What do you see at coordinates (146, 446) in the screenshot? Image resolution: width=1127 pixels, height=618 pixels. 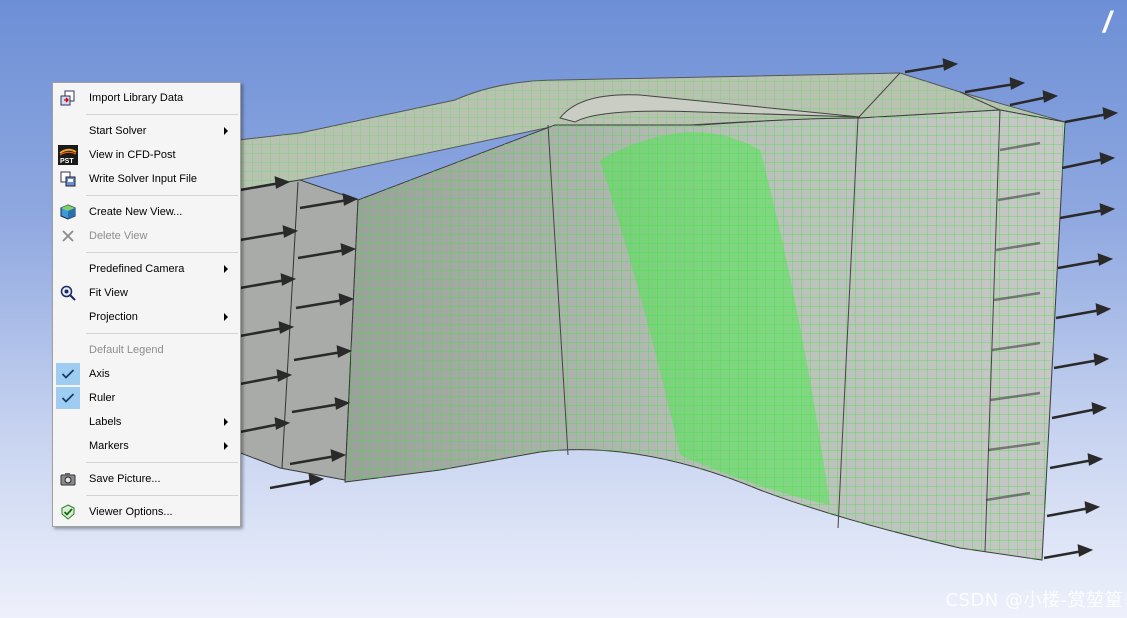 I see `menu-item-markers: Markers` at bounding box center [146, 446].